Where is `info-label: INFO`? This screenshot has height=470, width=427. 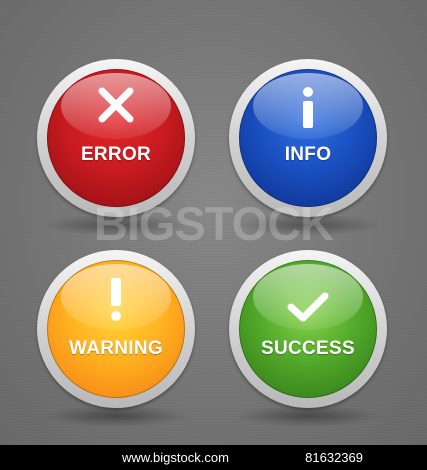 info-label: INFO is located at coordinates (308, 154).